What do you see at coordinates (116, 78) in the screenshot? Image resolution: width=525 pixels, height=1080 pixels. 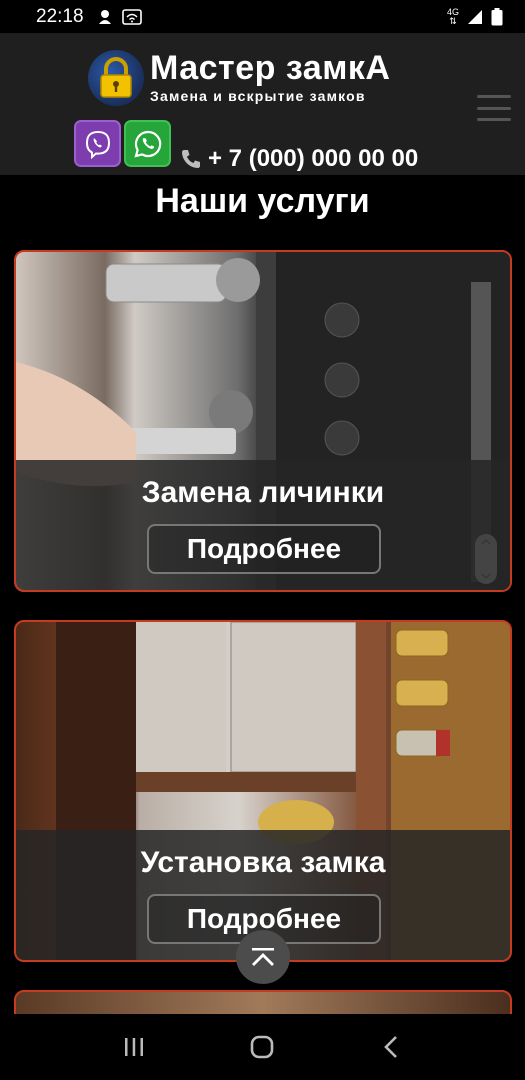 I see `padlock-logo-icon` at bounding box center [116, 78].